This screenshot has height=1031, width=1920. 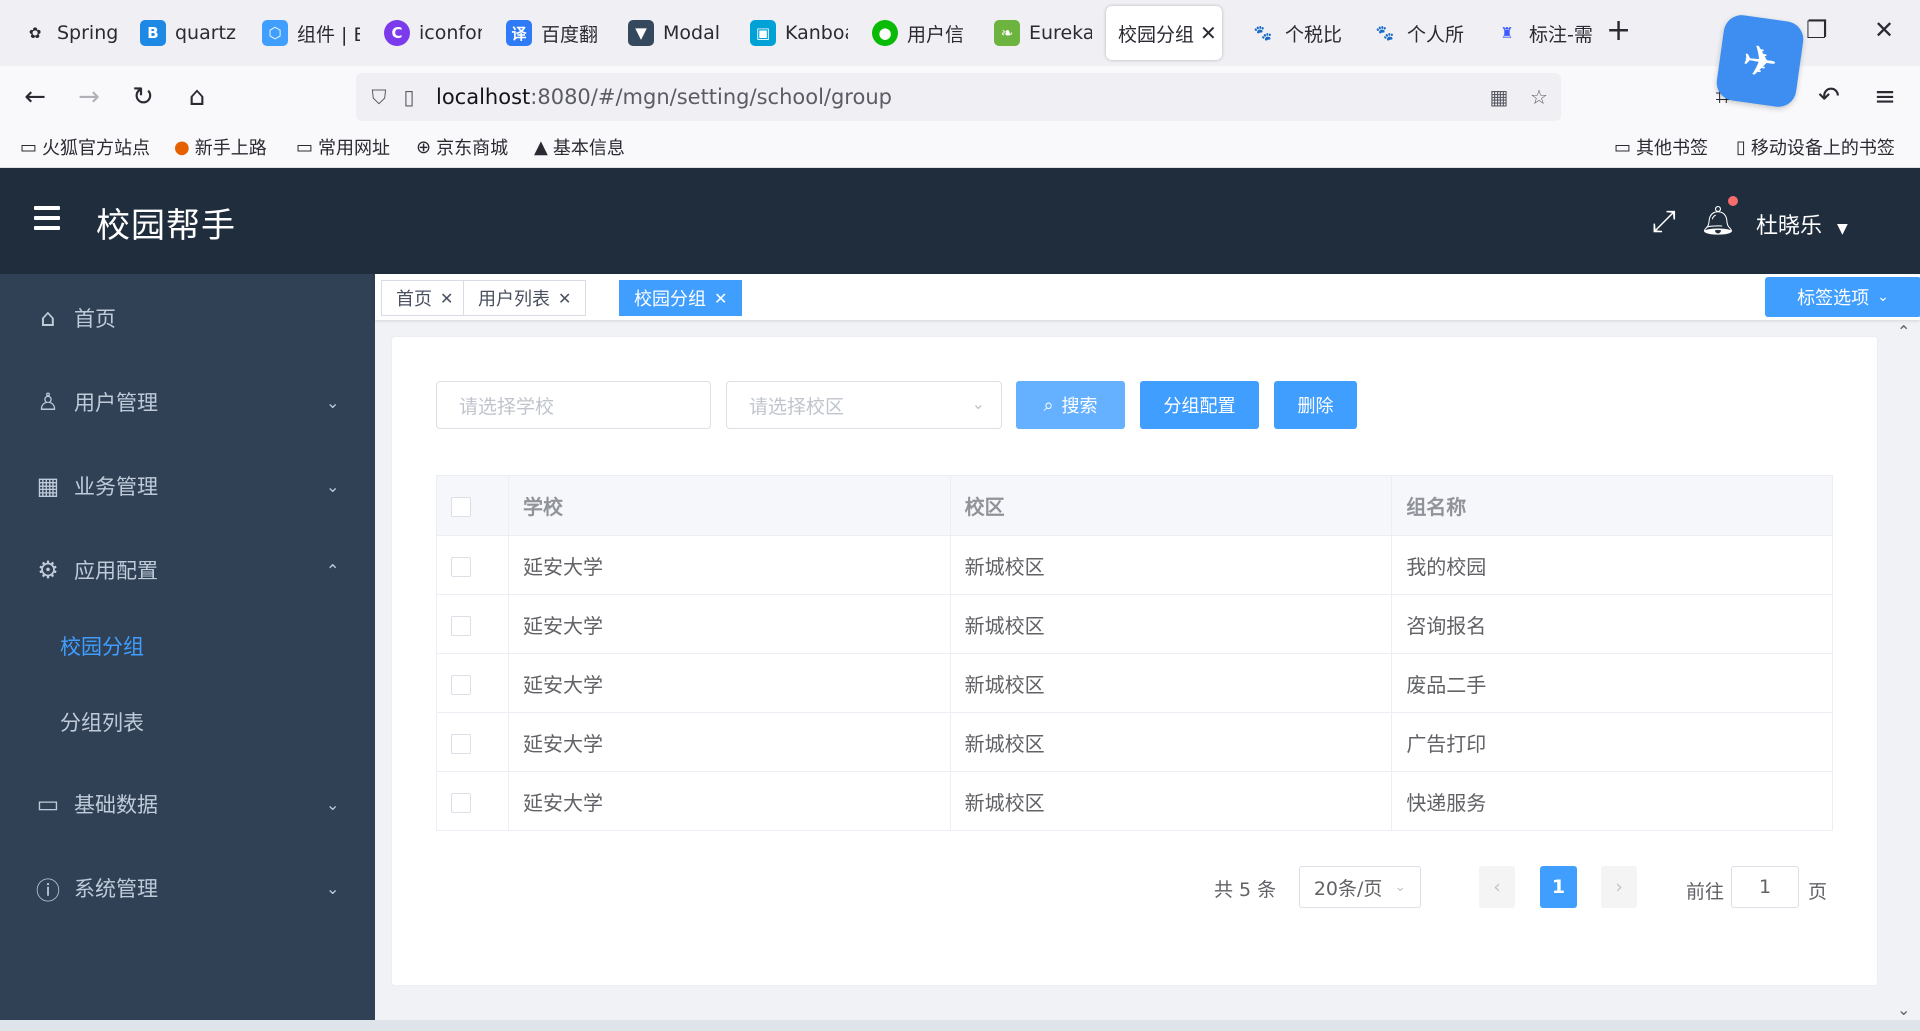 I want to click on close-window-icon: ✕, so click(x=1884, y=30).